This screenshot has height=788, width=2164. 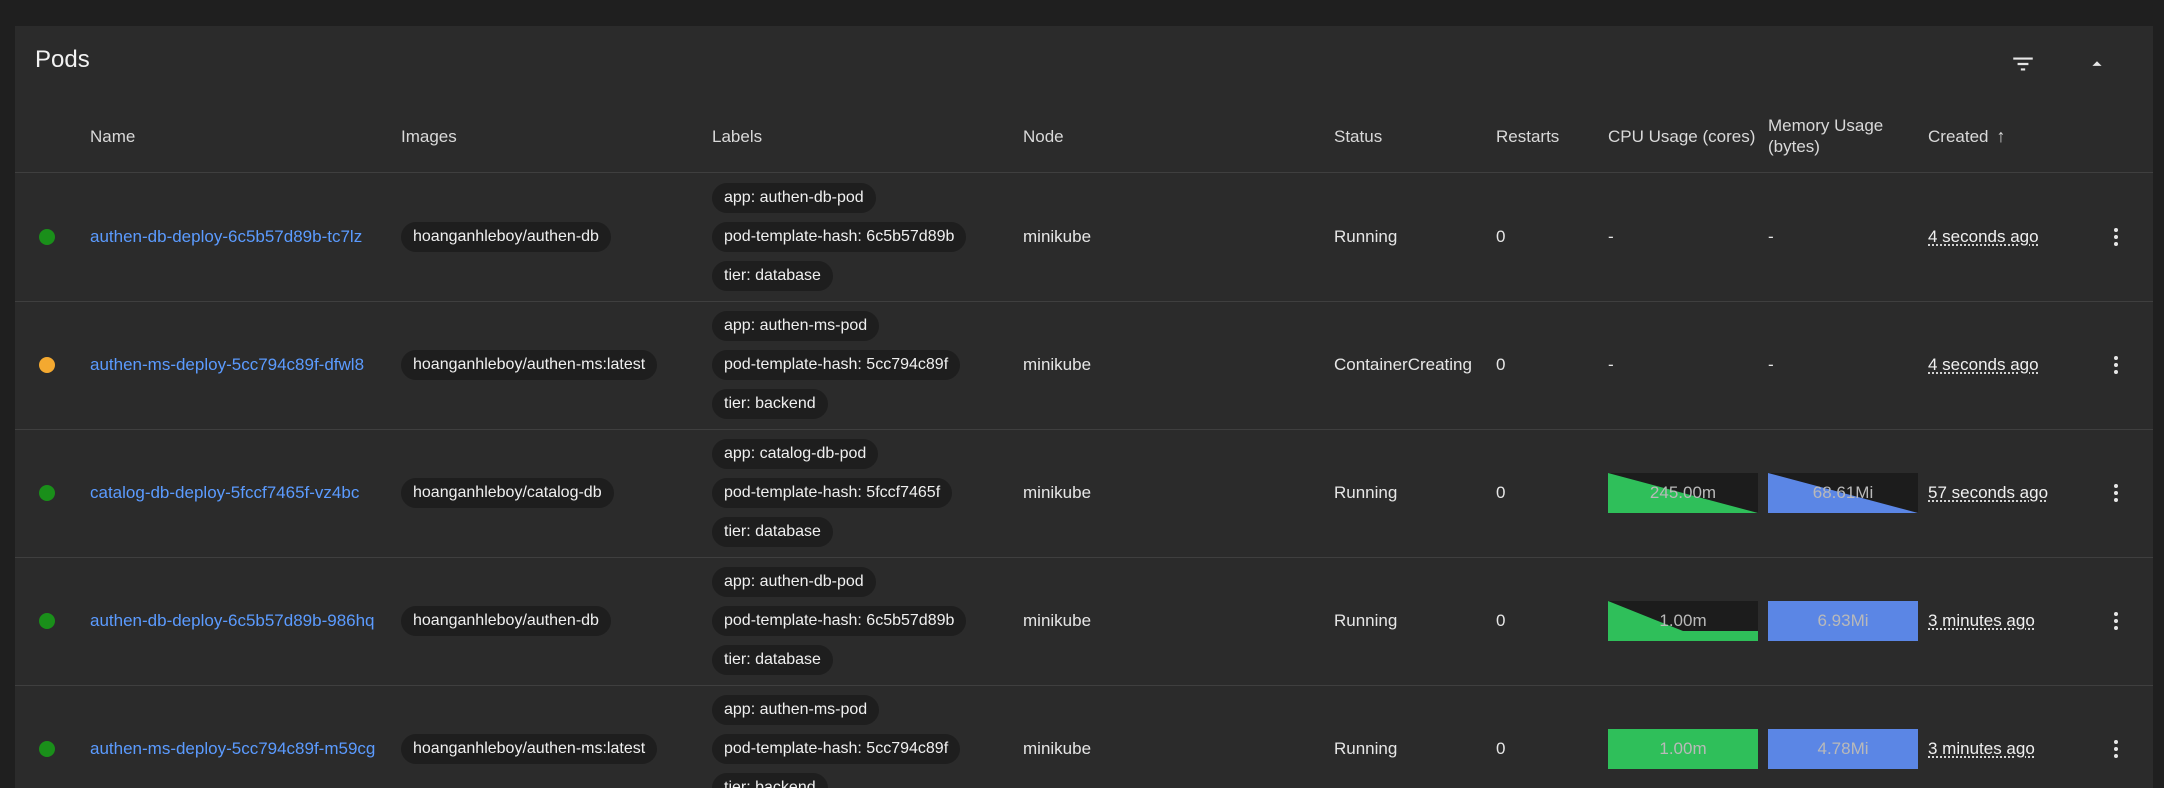 I want to click on memory-usage-sparkline: 6.93Mi, so click(x=1843, y=621).